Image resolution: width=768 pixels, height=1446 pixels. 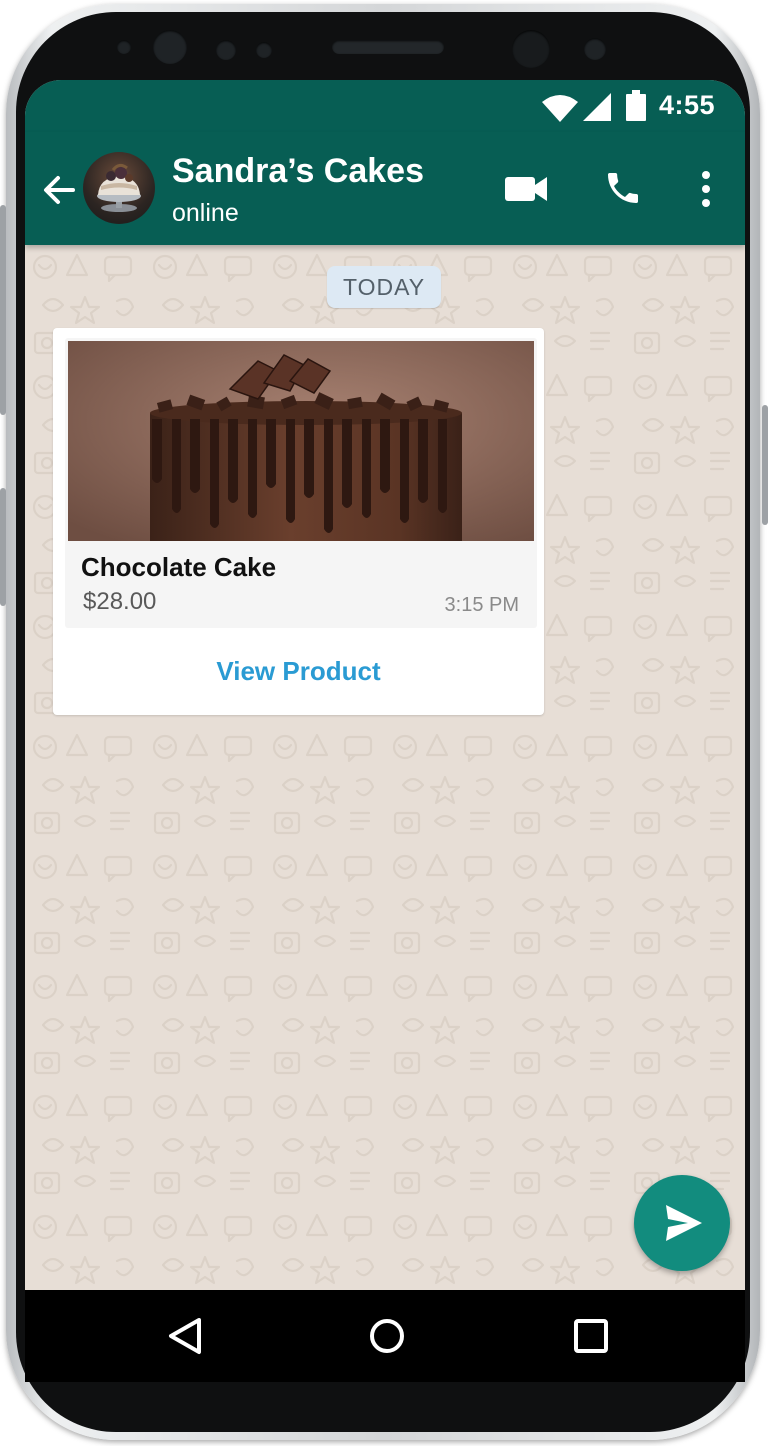 What do you see at coordinates (385, 106) in the screenshot?
I see `status-bar: 4:55` at bounding box center [385, 106].